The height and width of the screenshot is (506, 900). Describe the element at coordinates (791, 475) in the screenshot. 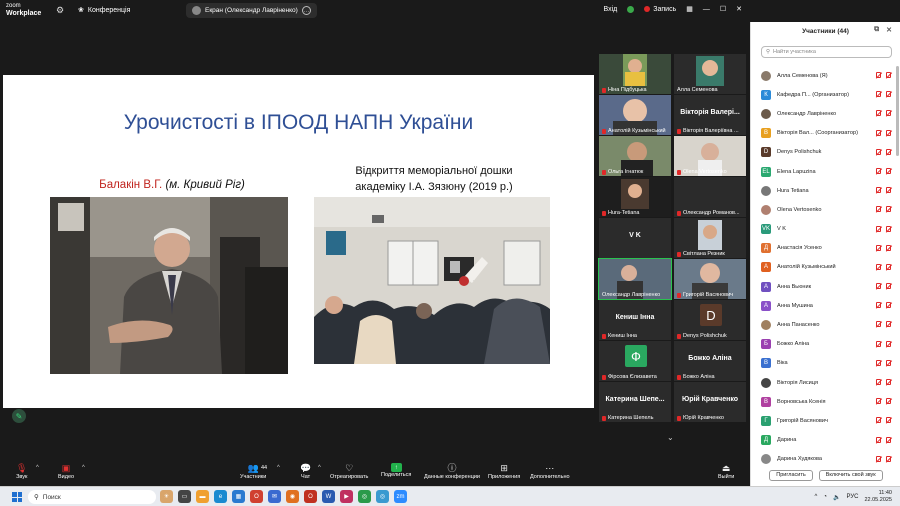

I see `invite-button: Пригласить` at that location.